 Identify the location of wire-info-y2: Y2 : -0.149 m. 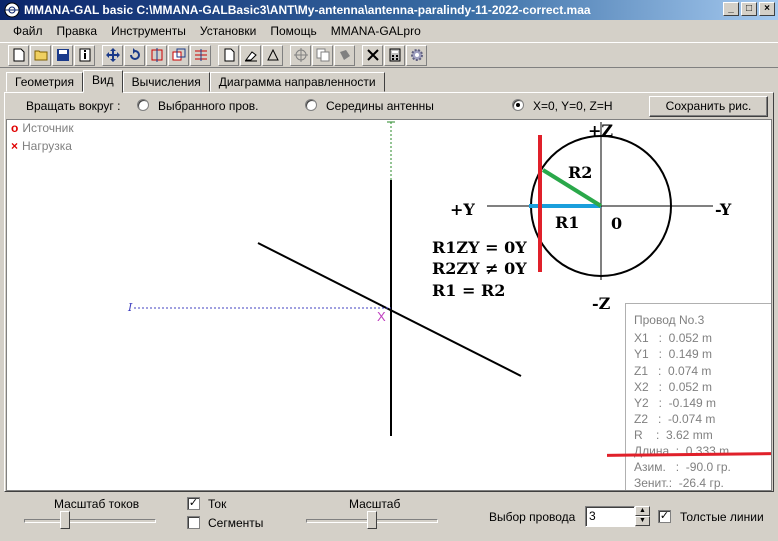
(675, 403).